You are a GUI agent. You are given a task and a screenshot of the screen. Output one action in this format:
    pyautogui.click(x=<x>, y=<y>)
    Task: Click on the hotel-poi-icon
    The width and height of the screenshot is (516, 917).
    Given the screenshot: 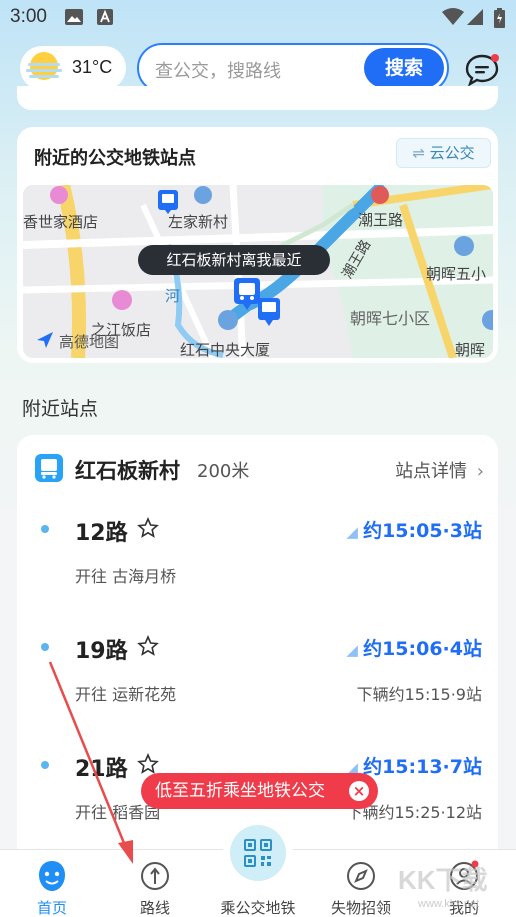 What is the action you would take?
    pyautogui.click(x=59, y=195)
    